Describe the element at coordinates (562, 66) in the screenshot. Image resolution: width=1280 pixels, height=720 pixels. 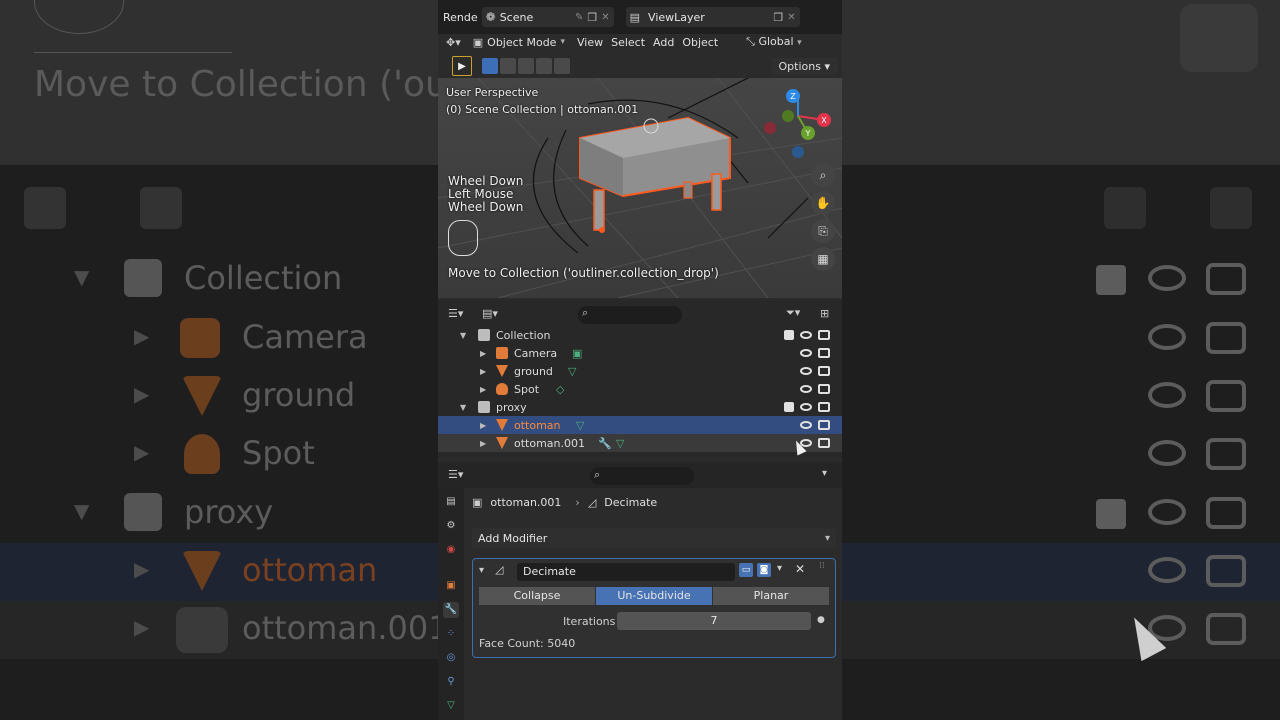
I see `select-intersect-icon` at that location.